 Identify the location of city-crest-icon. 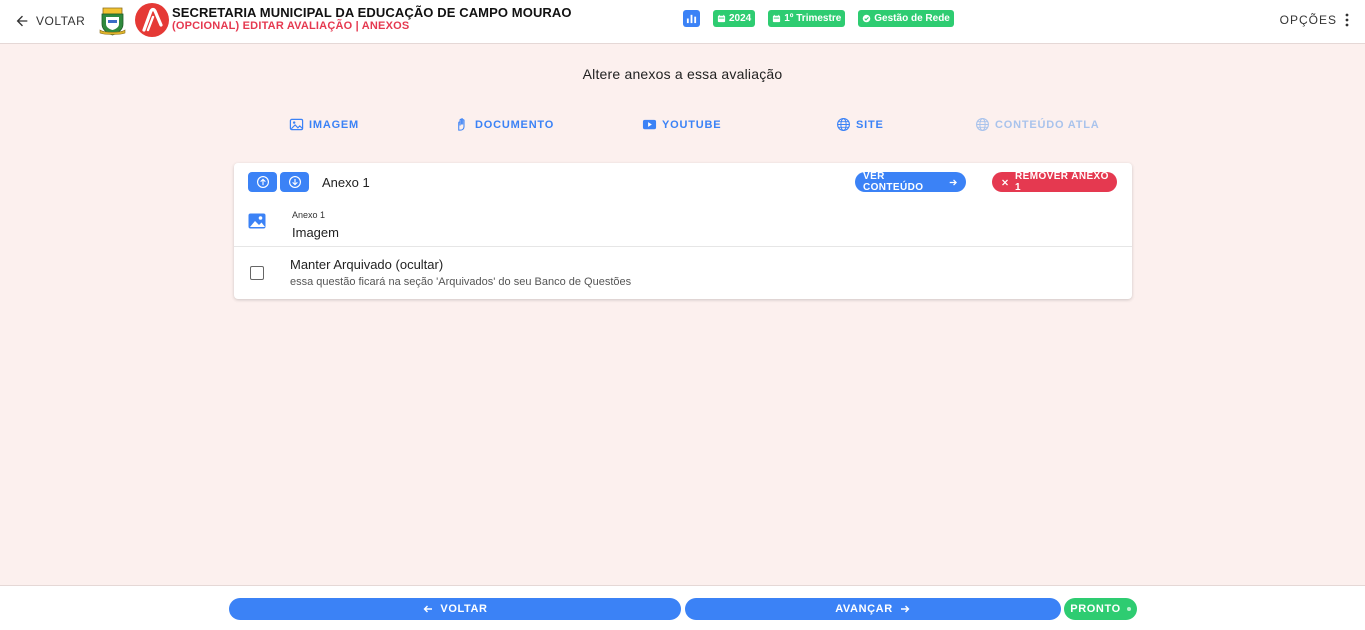
(112, 21).